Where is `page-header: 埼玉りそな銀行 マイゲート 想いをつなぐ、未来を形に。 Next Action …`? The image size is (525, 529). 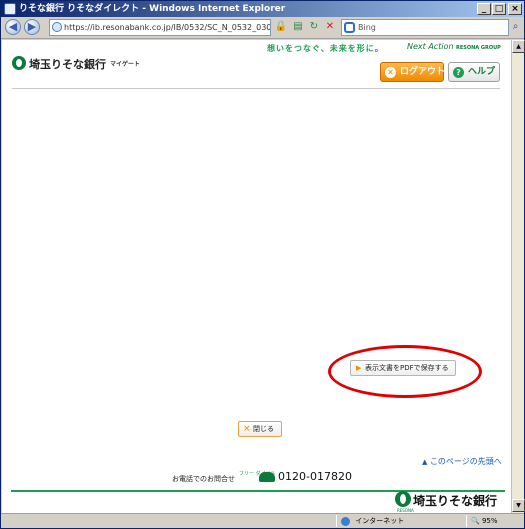
page-header: 埼玉りそな銀行 マイゲート 想いをつなぐ、未来を形に。 Next Action … is located at coordinates (256, 77).